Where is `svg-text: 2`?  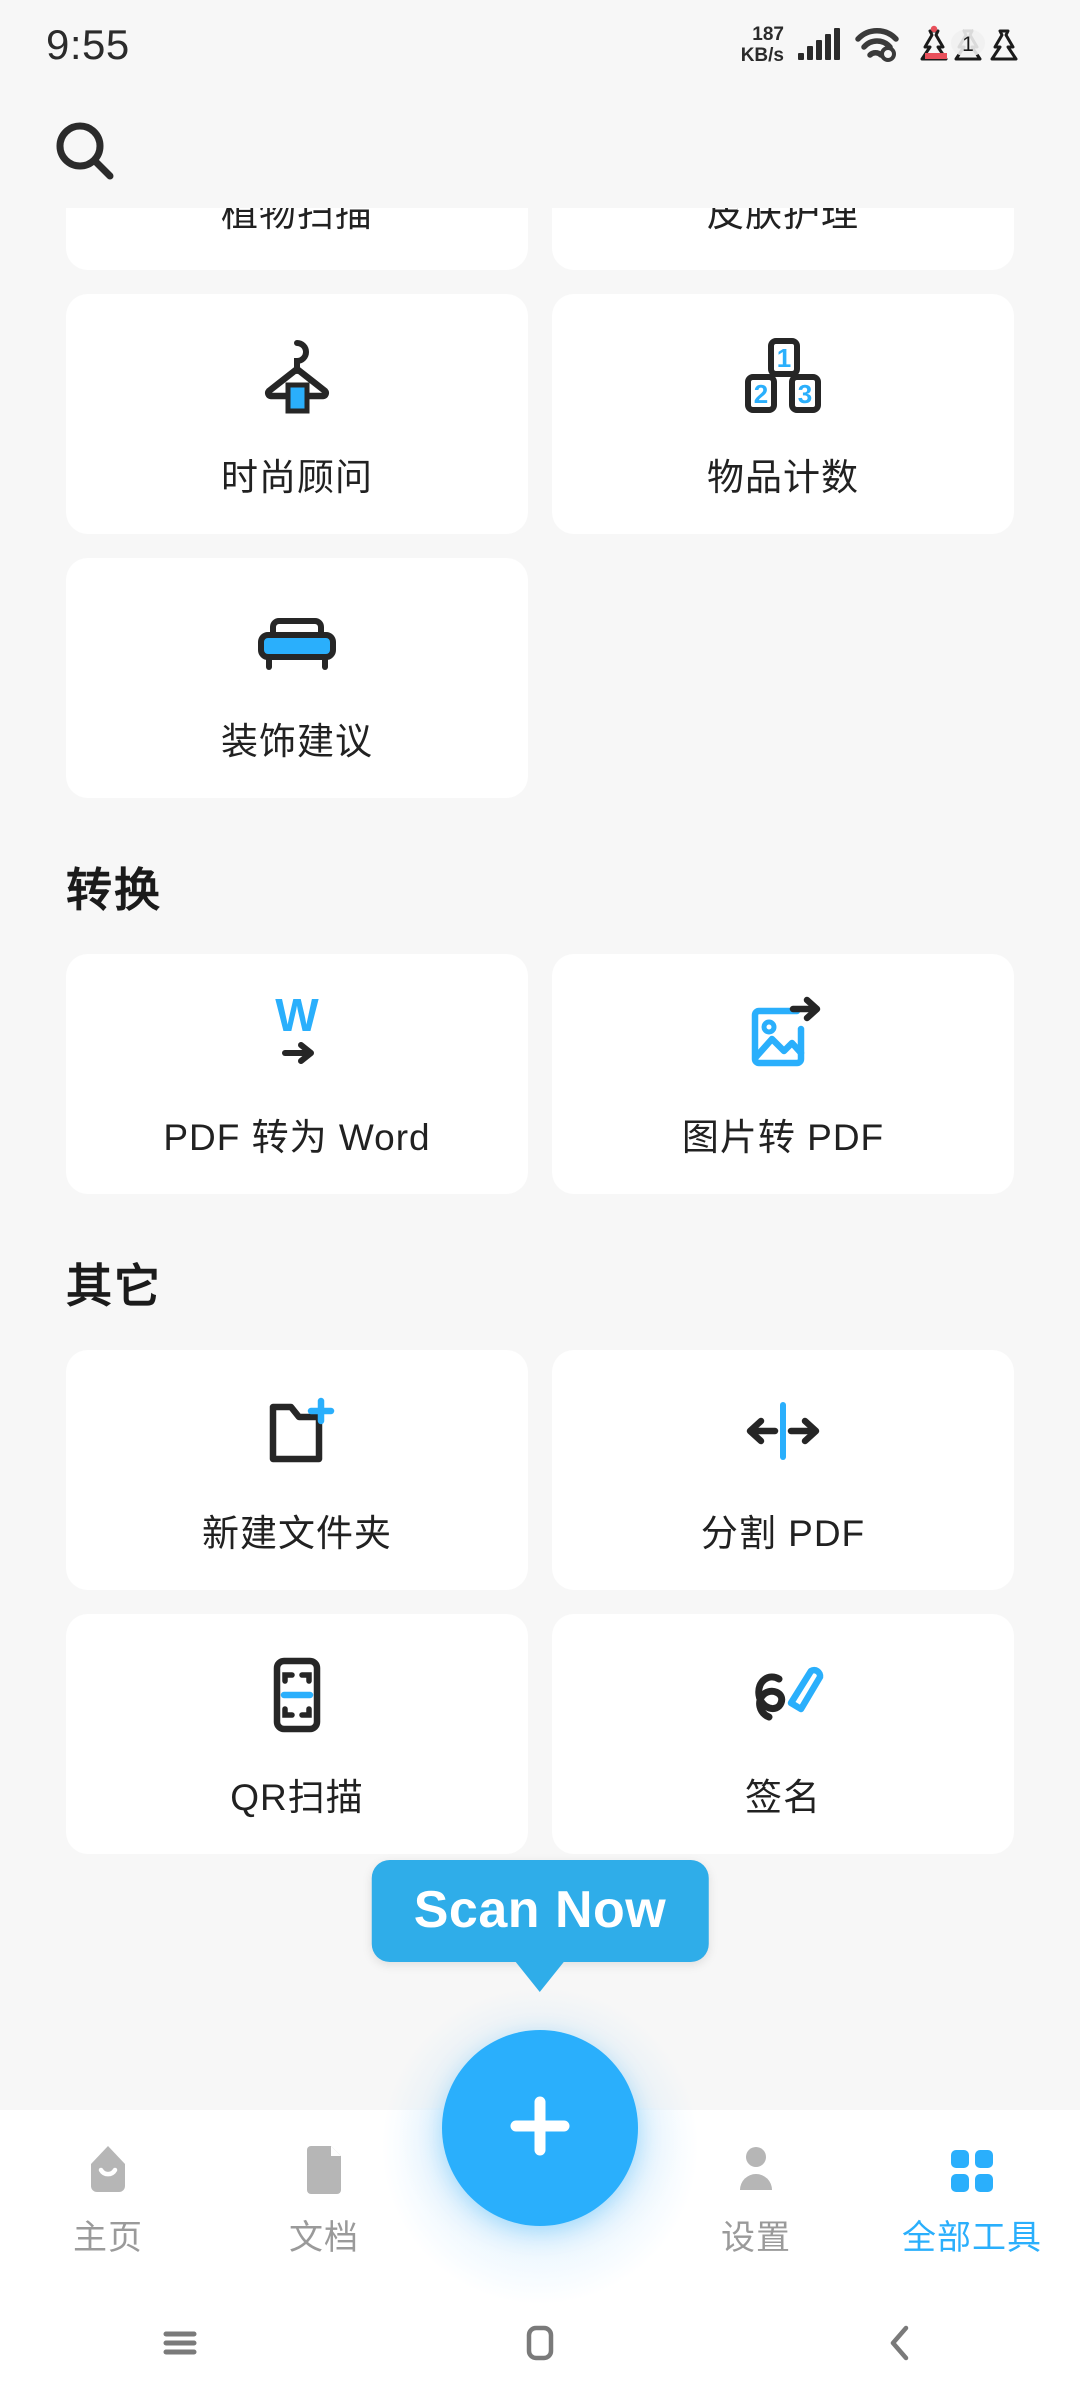
svg-text: 2 is located at coordinates (761, 394).